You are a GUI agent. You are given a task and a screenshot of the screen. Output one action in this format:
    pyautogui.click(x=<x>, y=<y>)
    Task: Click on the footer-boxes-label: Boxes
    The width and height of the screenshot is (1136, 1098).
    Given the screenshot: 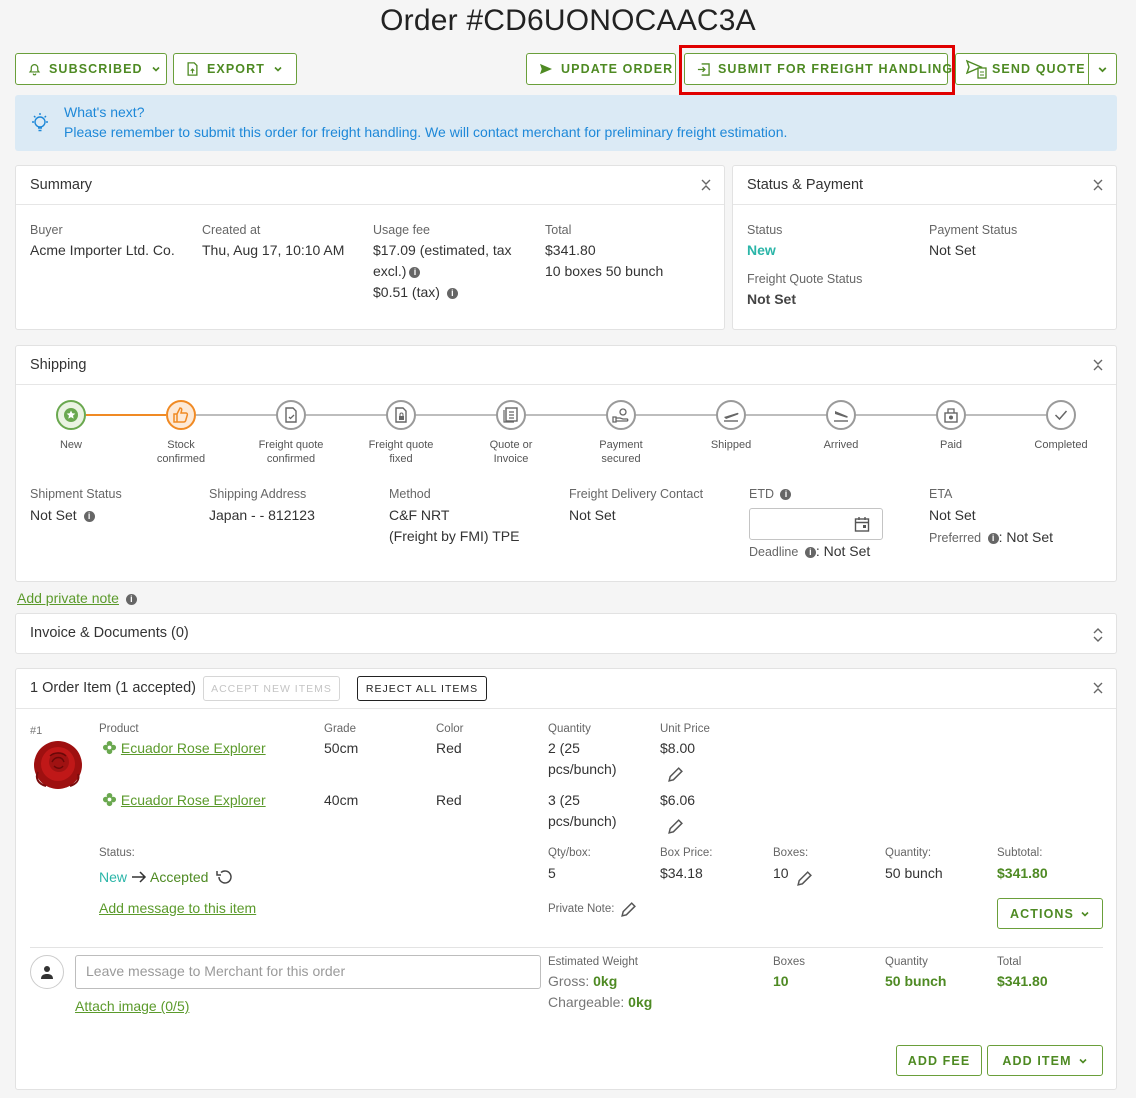 What is the action you would take?
    pyautogui.click(x=789, y=962)
    